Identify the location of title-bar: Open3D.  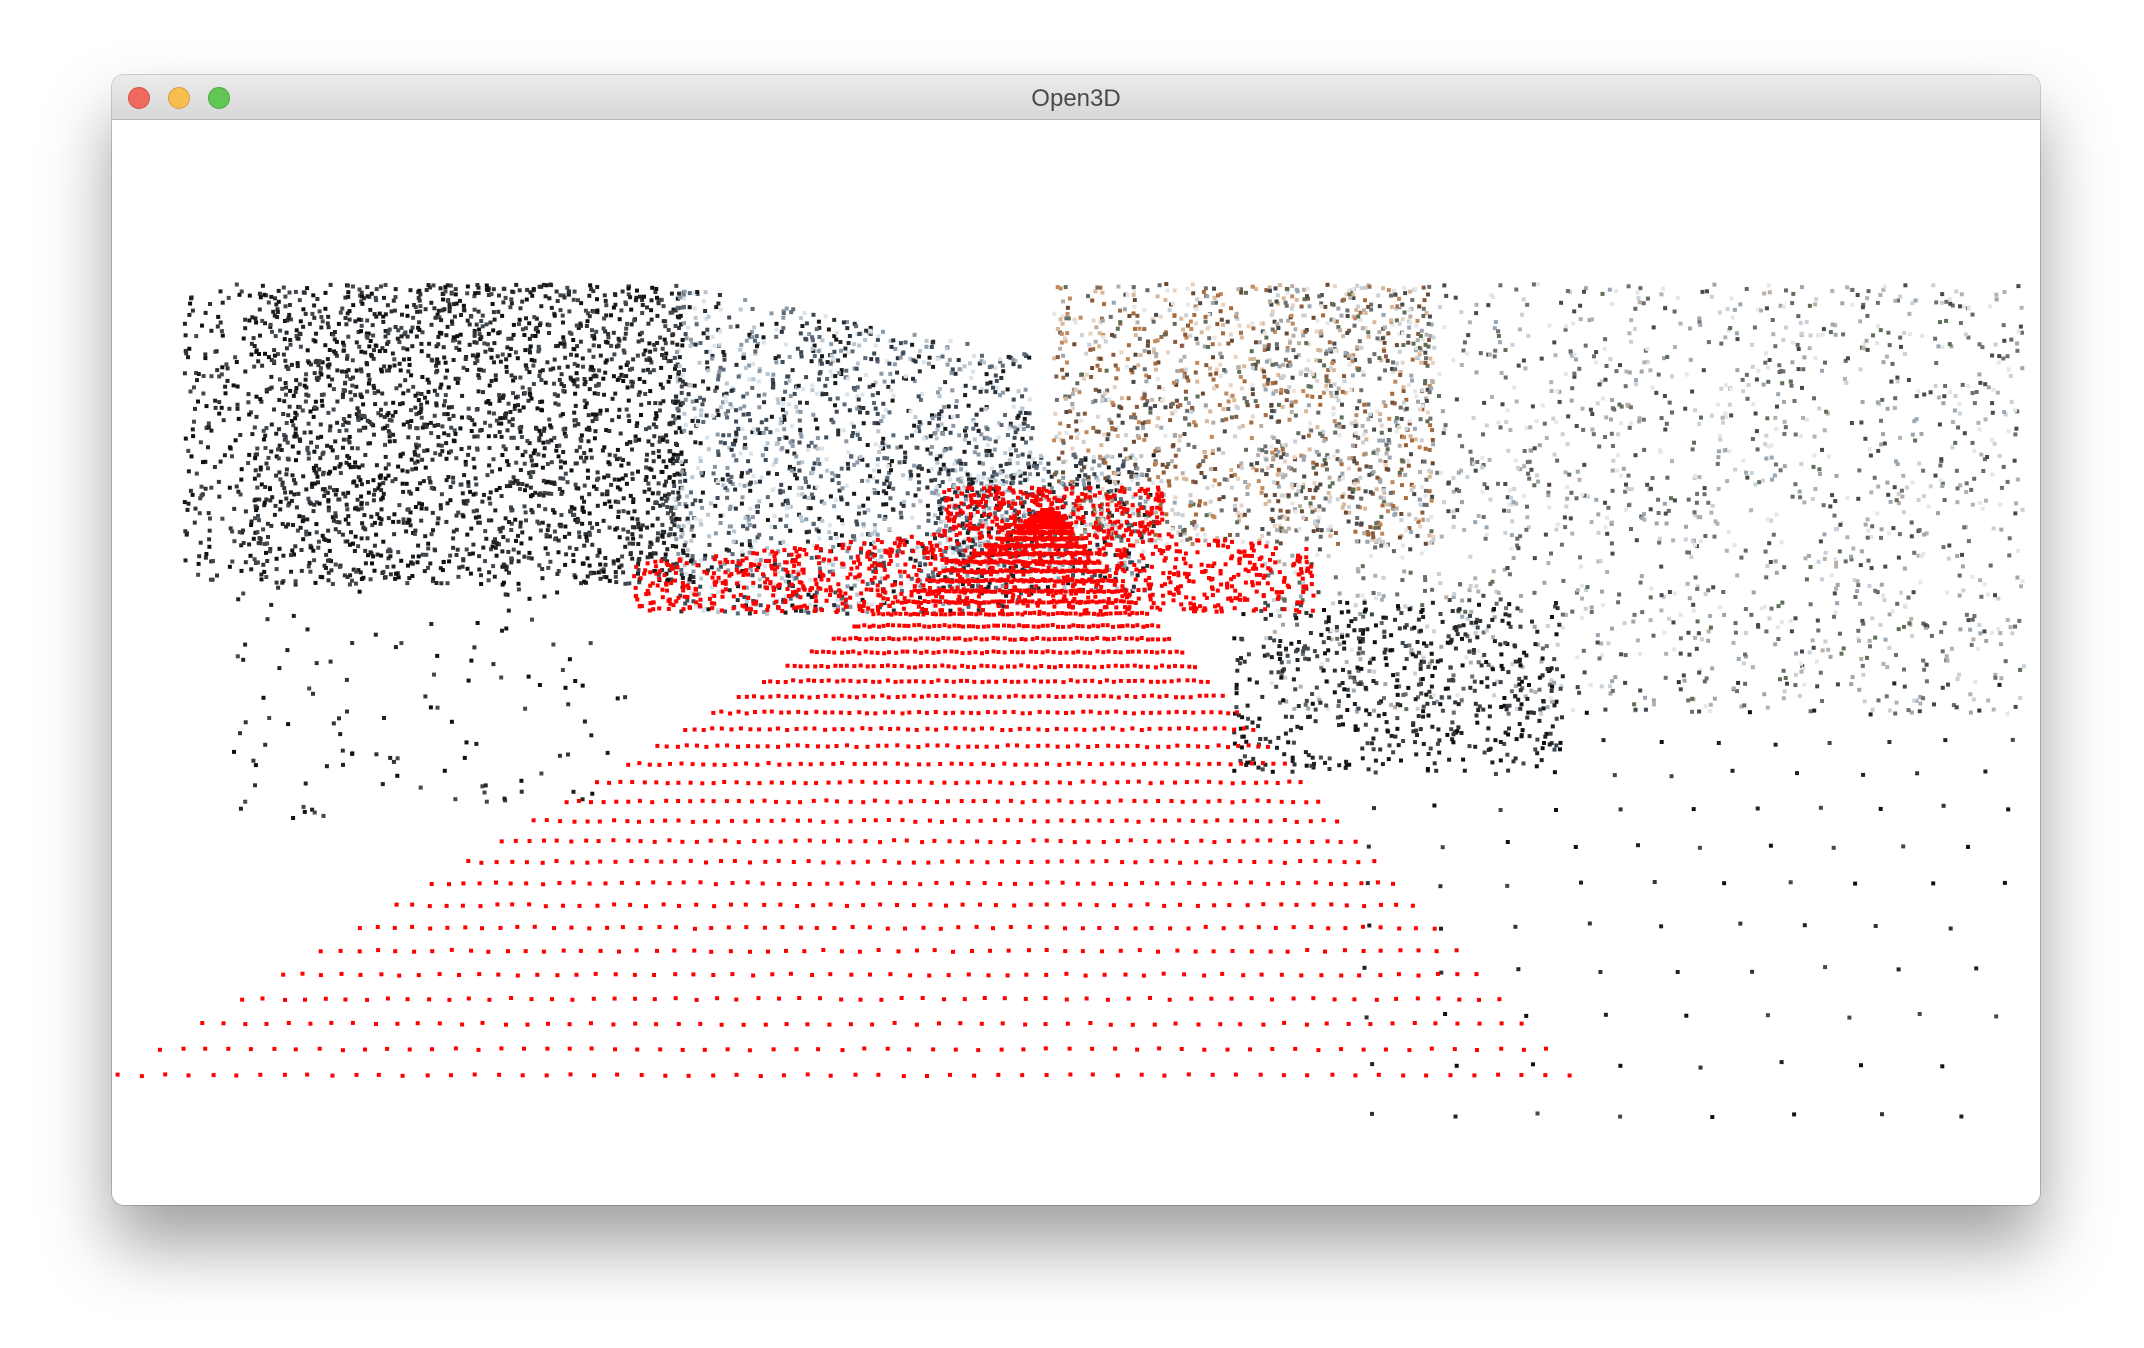
(1076, 97).